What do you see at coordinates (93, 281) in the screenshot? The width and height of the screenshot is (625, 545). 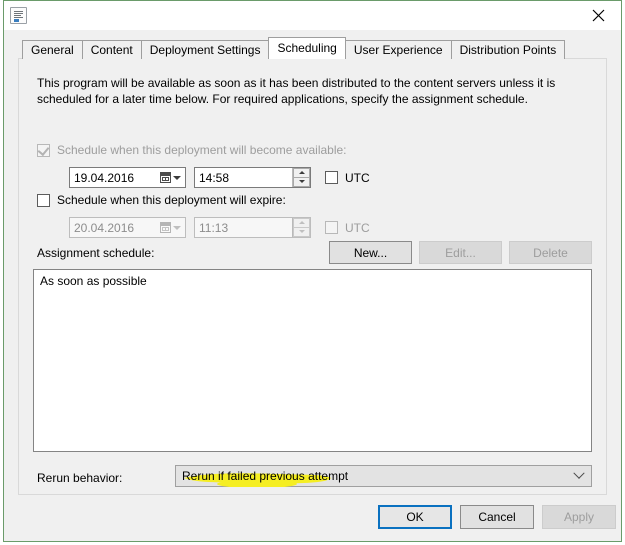 I see `list-item-label: As soon as possible` at bounding box center [93, 281].